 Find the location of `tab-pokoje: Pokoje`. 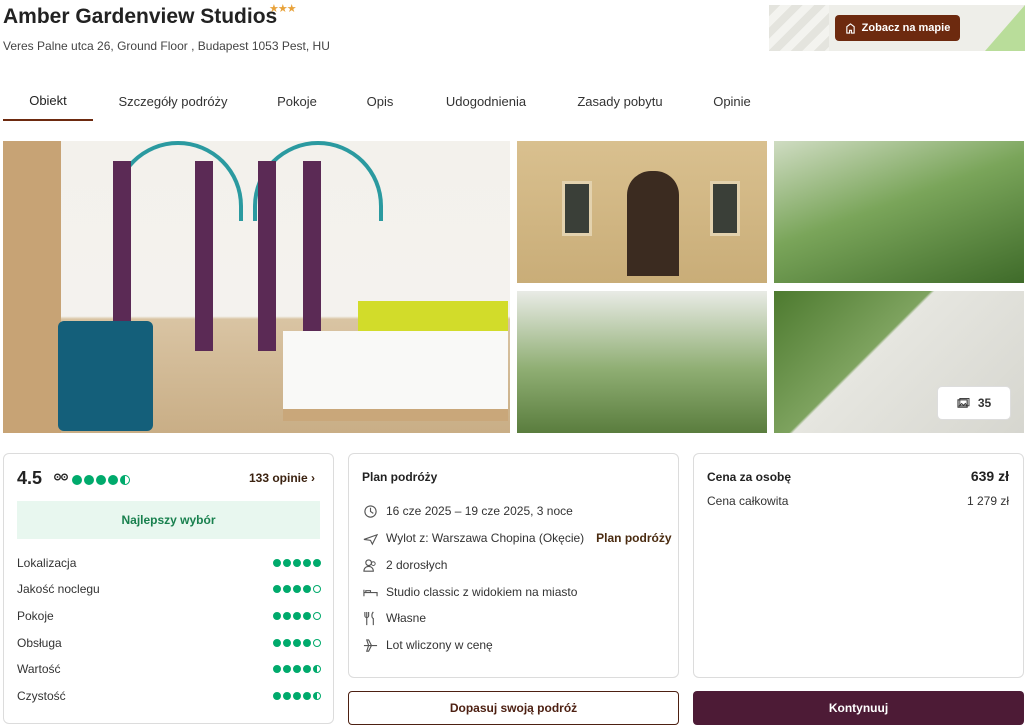

tab-pokoje: Pokoje is located at coordinates (297, 101).